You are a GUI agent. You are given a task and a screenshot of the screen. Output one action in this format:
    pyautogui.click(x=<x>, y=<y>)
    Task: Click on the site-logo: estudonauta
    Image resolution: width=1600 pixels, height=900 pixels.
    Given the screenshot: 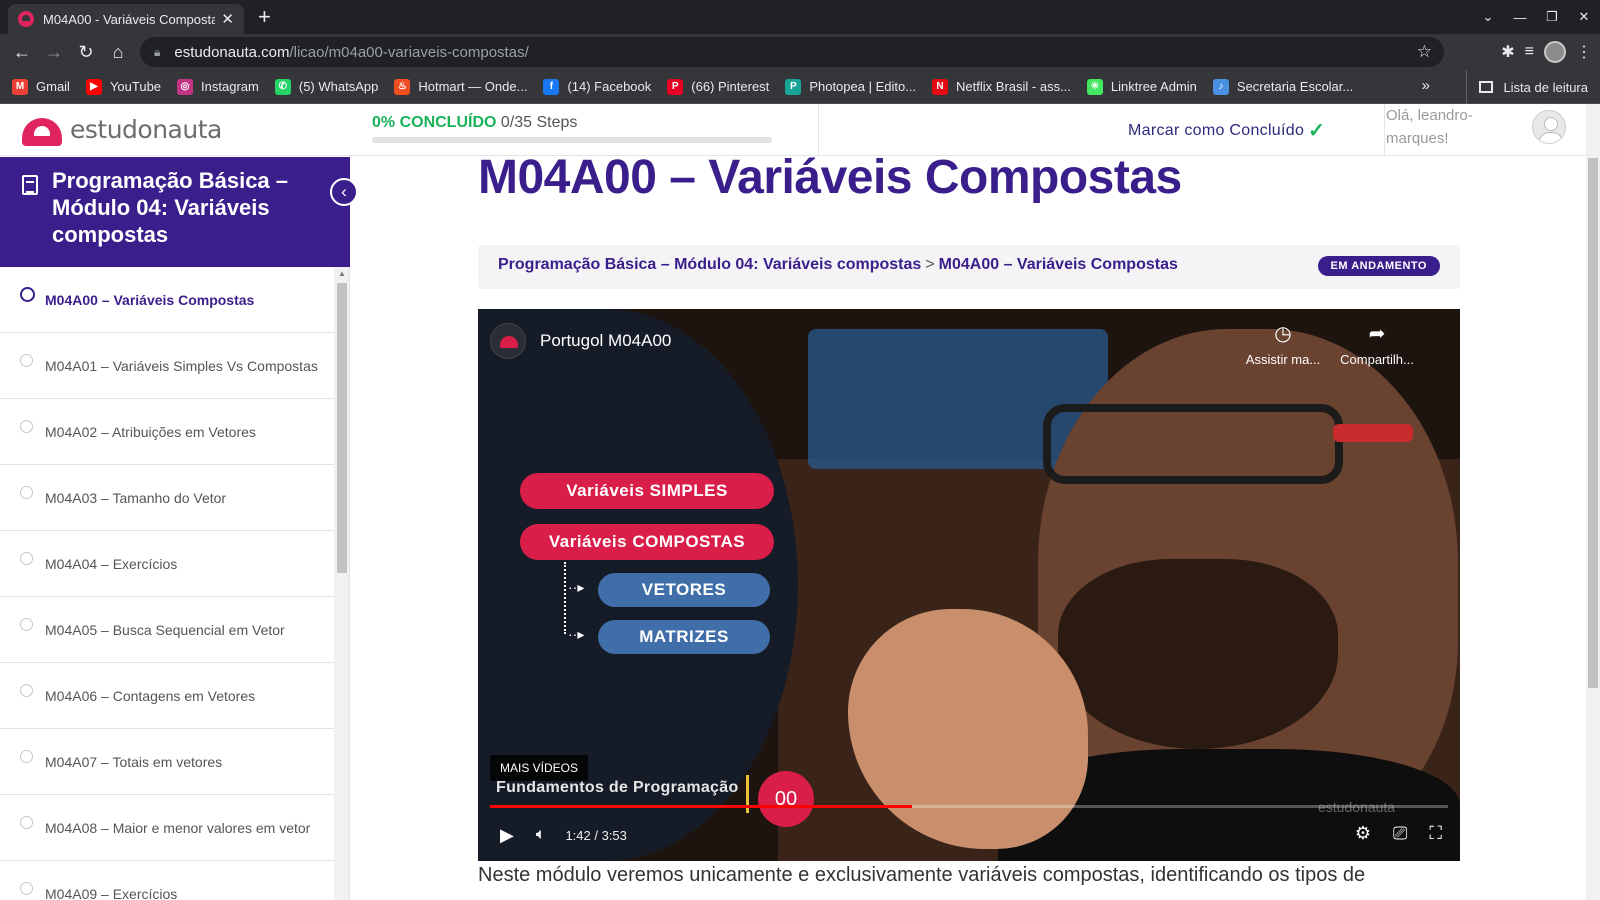 What is the action you would take?
    pyautogui.click(x=120, y=129)
    